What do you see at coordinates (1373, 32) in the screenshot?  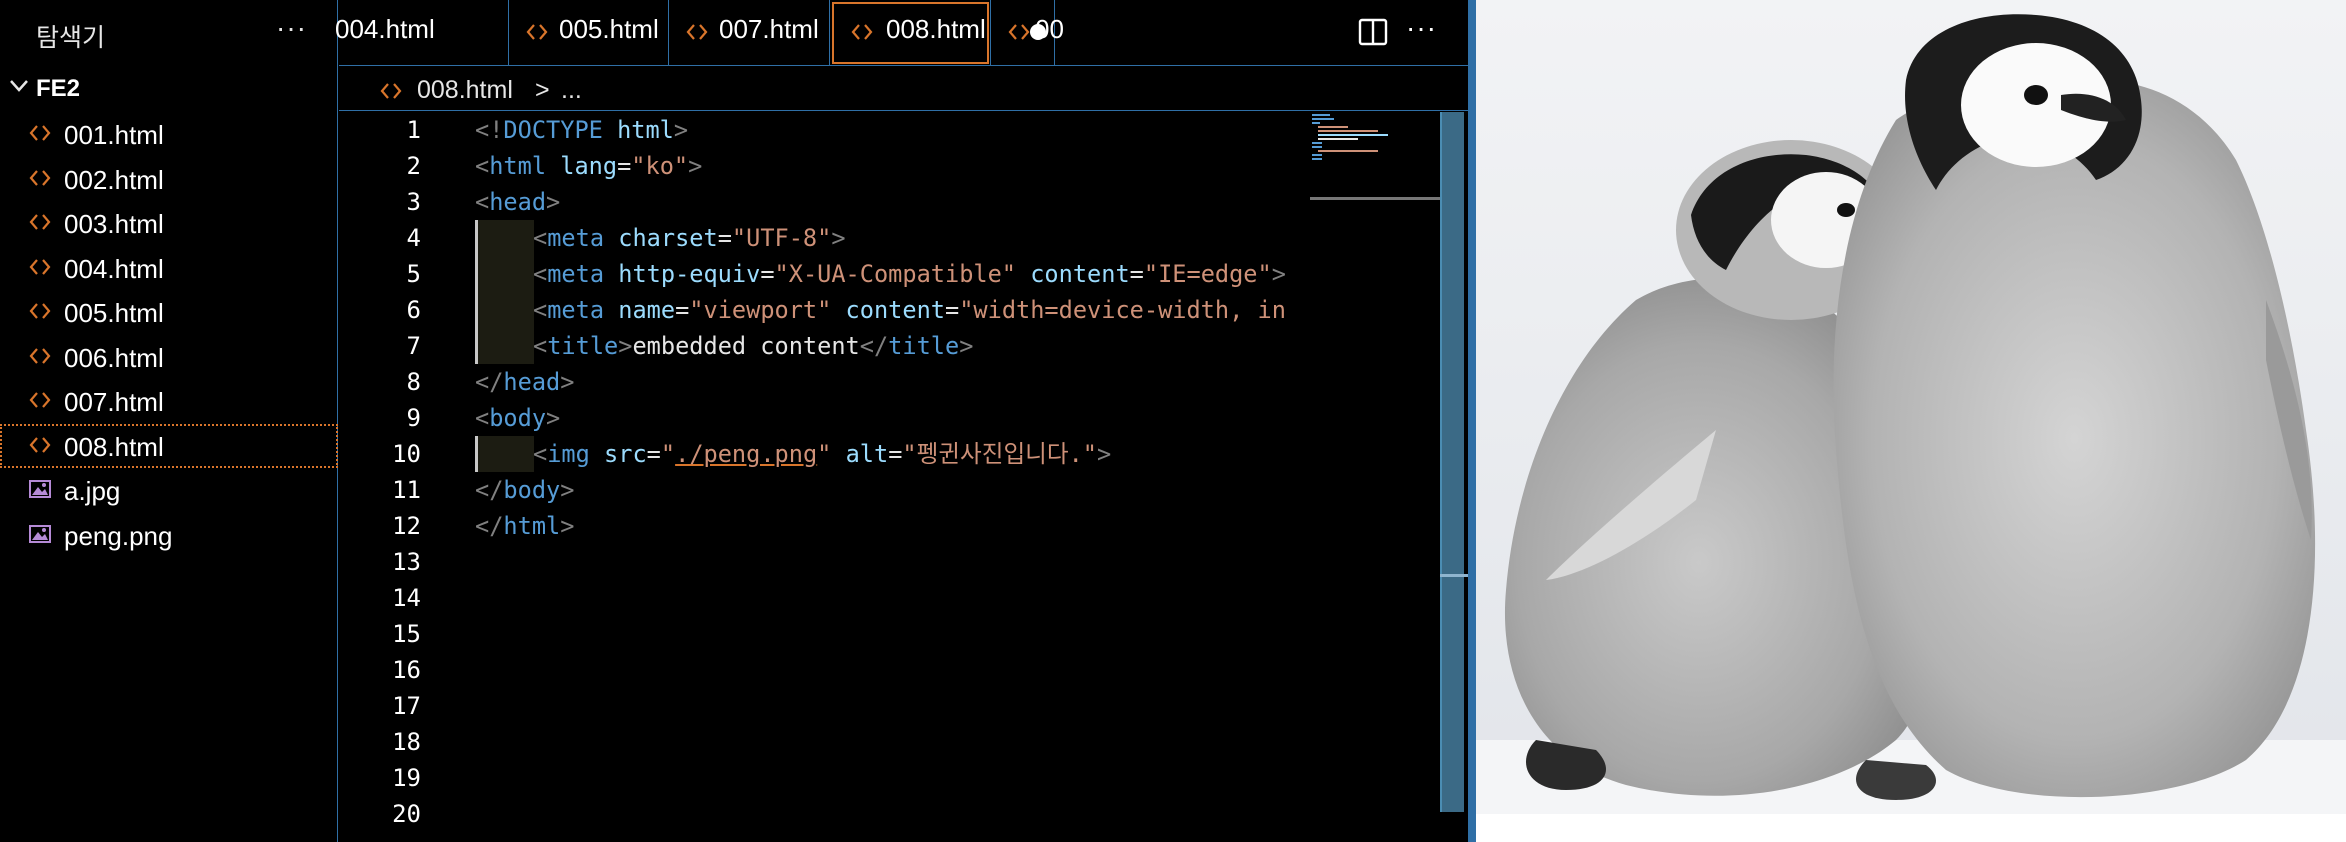 I see `split-editor-icon` at bounding box center [1373, 32].